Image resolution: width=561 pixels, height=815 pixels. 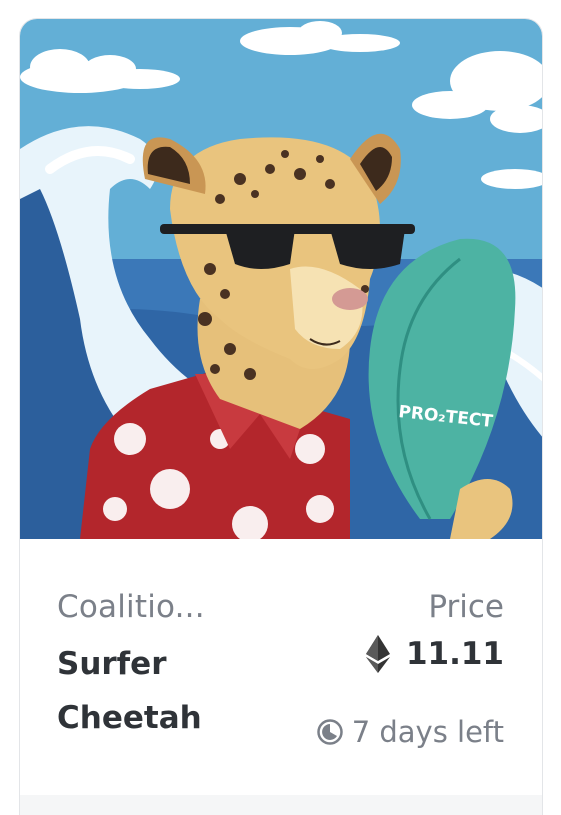 I want to click on time-left-text: 7 days left, so click(x=427, y=732).